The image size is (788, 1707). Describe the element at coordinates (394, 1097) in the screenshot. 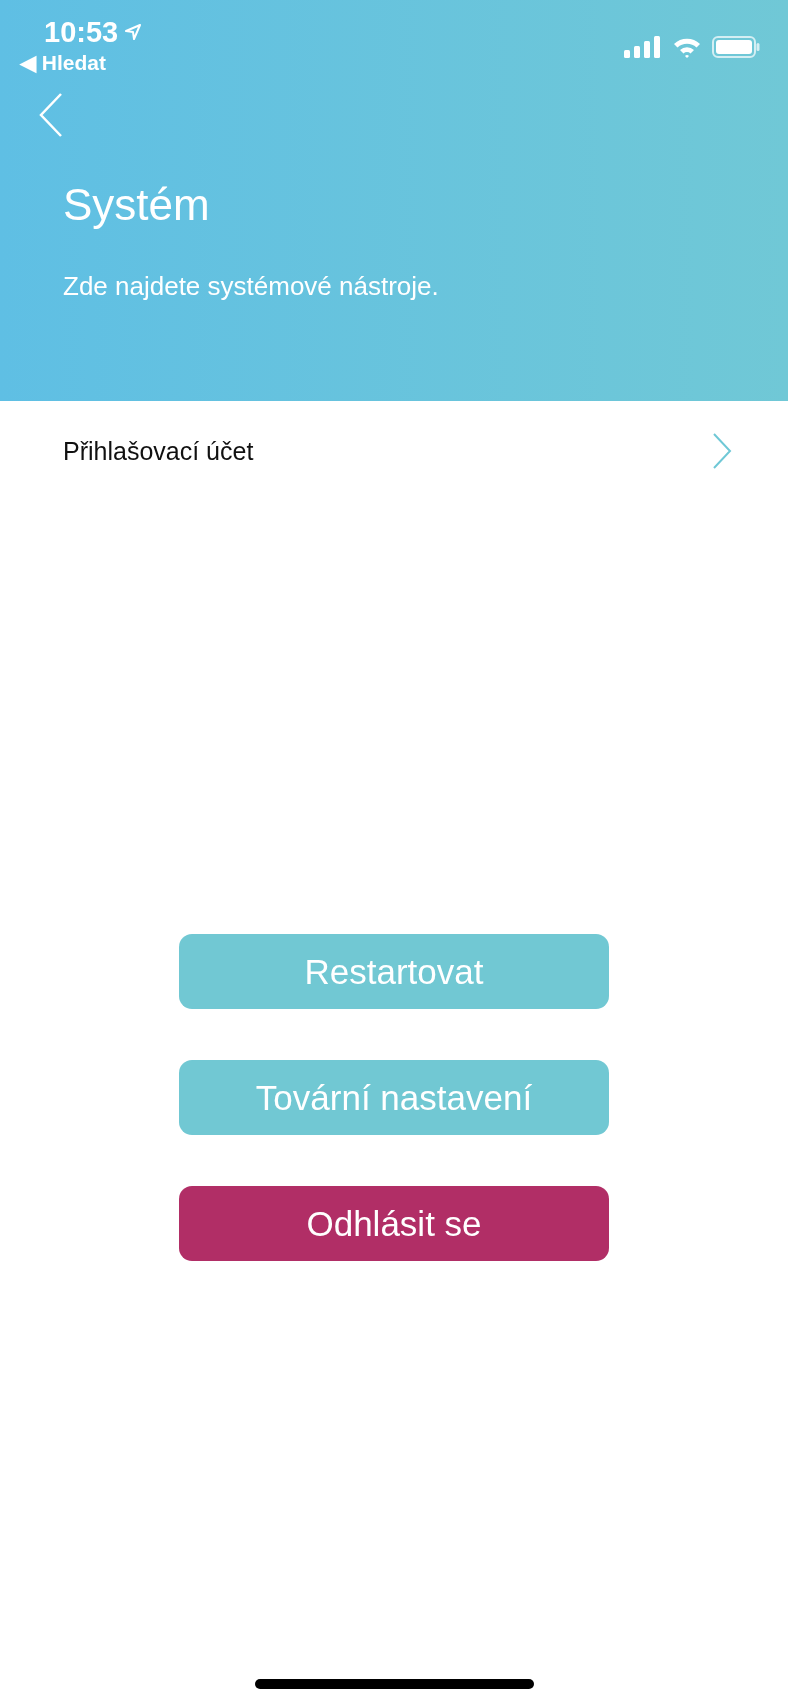

I see `action-button: Tovární nastavení` at that location.